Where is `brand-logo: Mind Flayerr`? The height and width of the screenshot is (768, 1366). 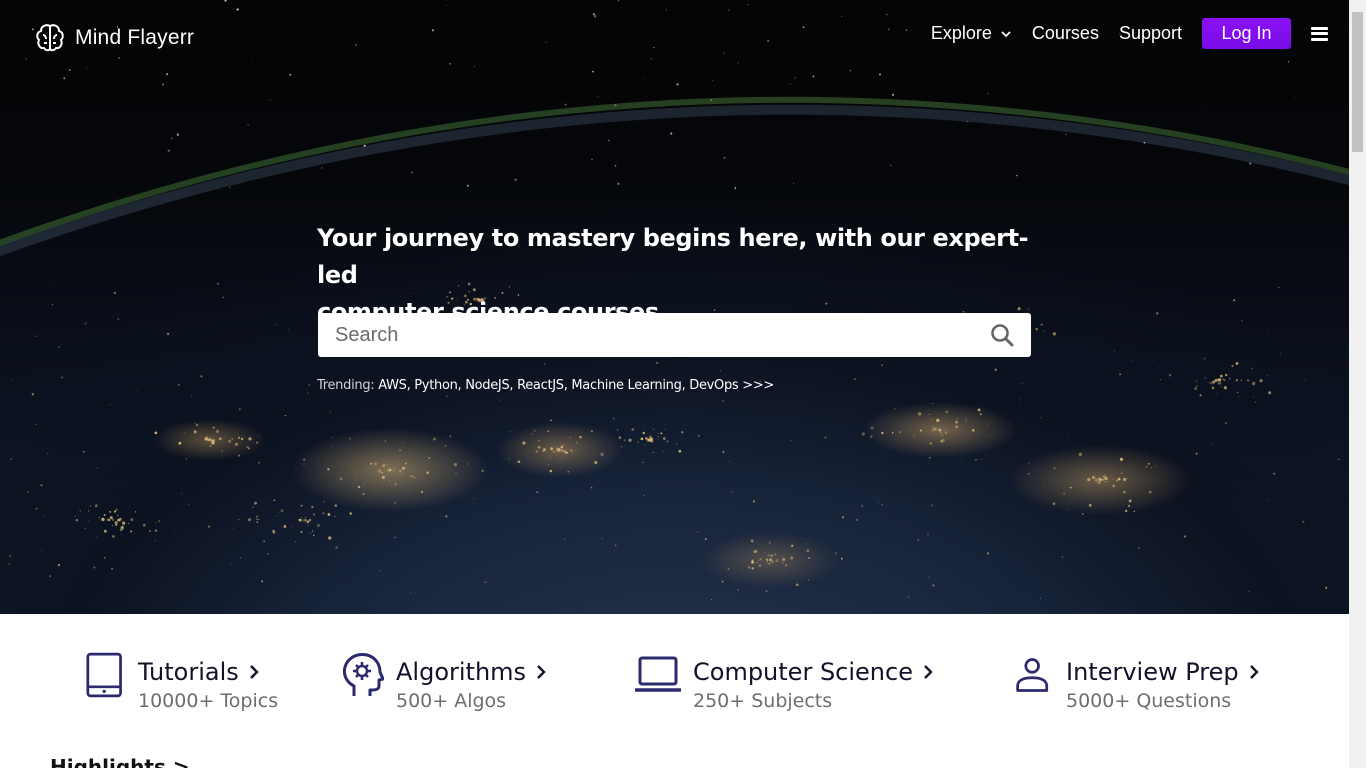 brand-logo: Mind Flayerr is located at coordinates (114, 38).